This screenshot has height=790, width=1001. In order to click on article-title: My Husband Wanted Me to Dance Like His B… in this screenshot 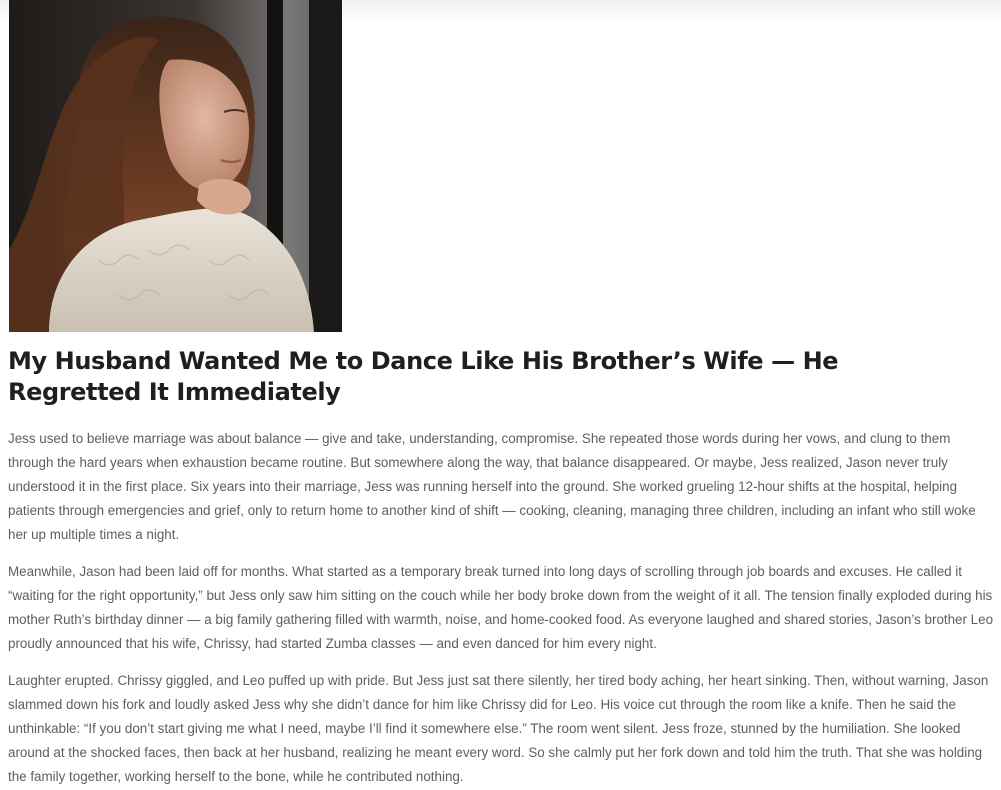, I will do `click(423, 376)`.